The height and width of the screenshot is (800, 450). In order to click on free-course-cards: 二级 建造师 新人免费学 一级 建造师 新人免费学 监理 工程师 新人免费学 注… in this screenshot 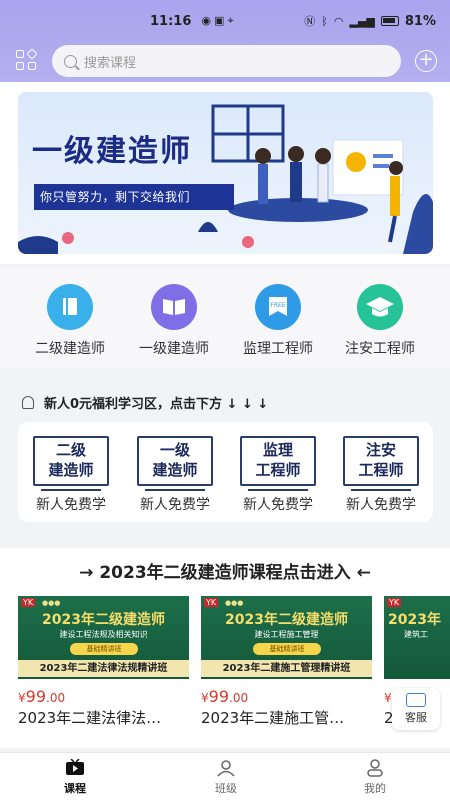, I will do `click(225, 472)`.